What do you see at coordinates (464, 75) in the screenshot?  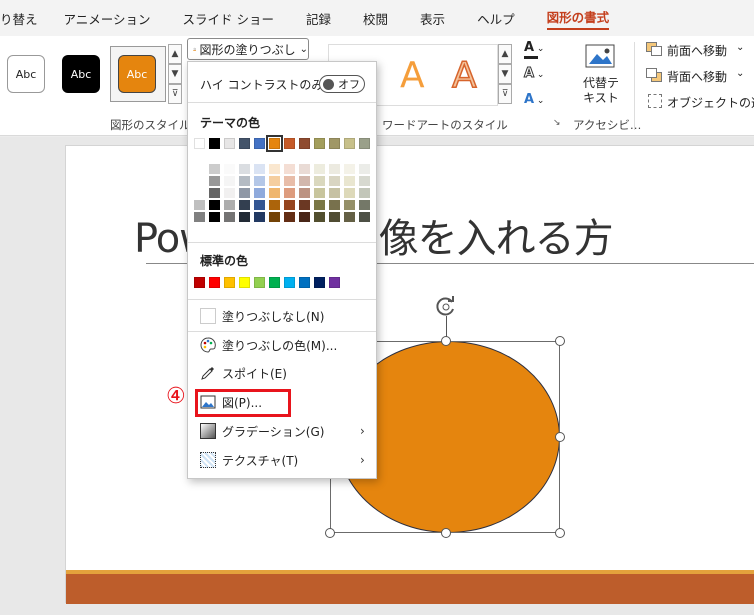 I see `wordart-style-outline: A` at bounding box center [464, 75].